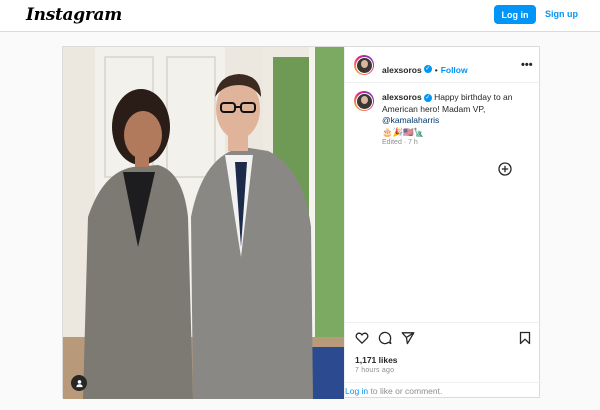 The width and height of the screenshot is (600, 410). I want to click on post-timestamp: 7 hours ago, so click(374, 370).